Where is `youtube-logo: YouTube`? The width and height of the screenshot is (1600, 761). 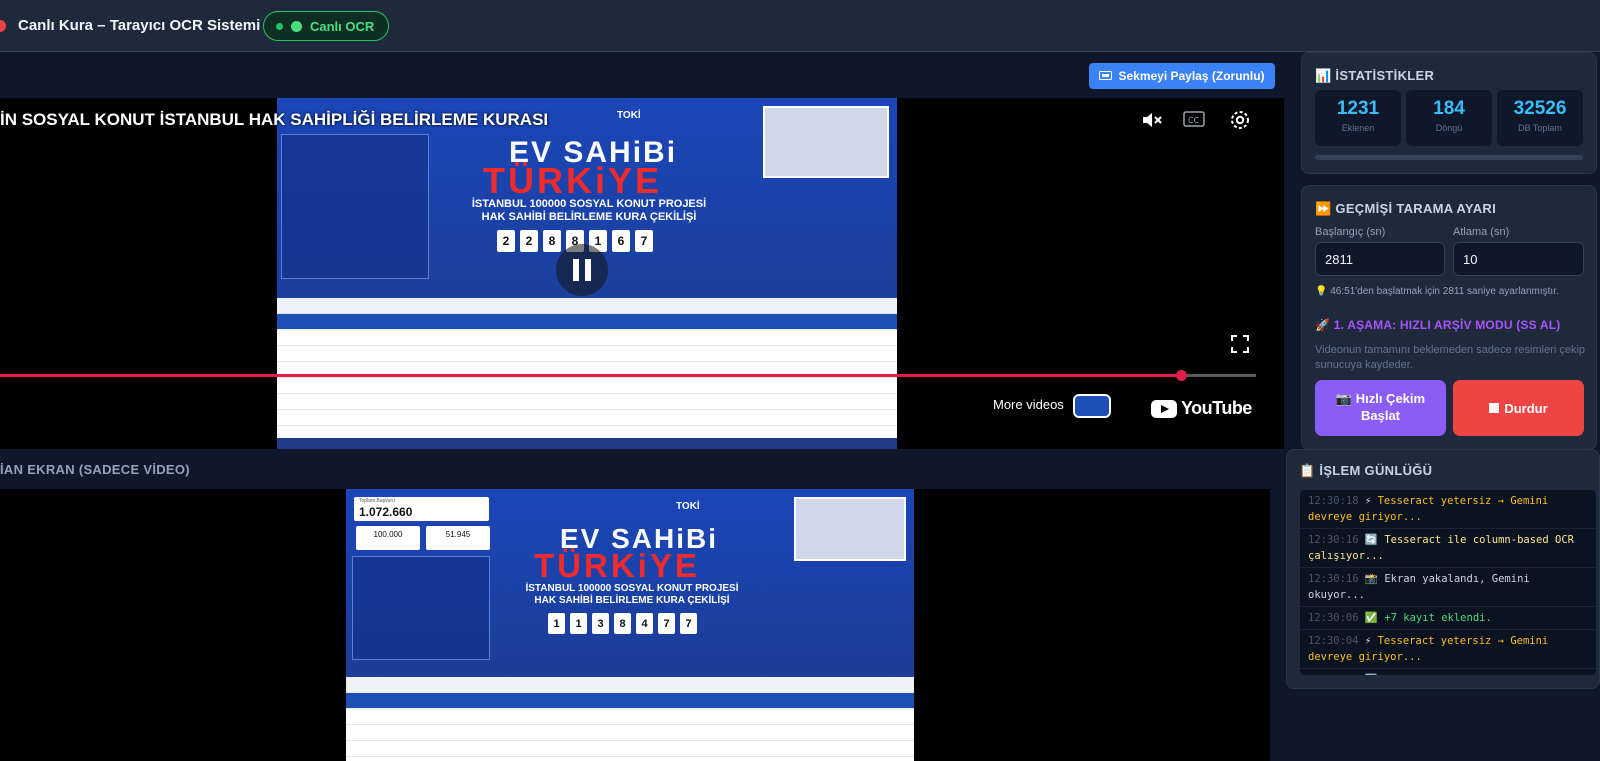 youtube-logo: YouTube is located at coordinates (1201, 408).